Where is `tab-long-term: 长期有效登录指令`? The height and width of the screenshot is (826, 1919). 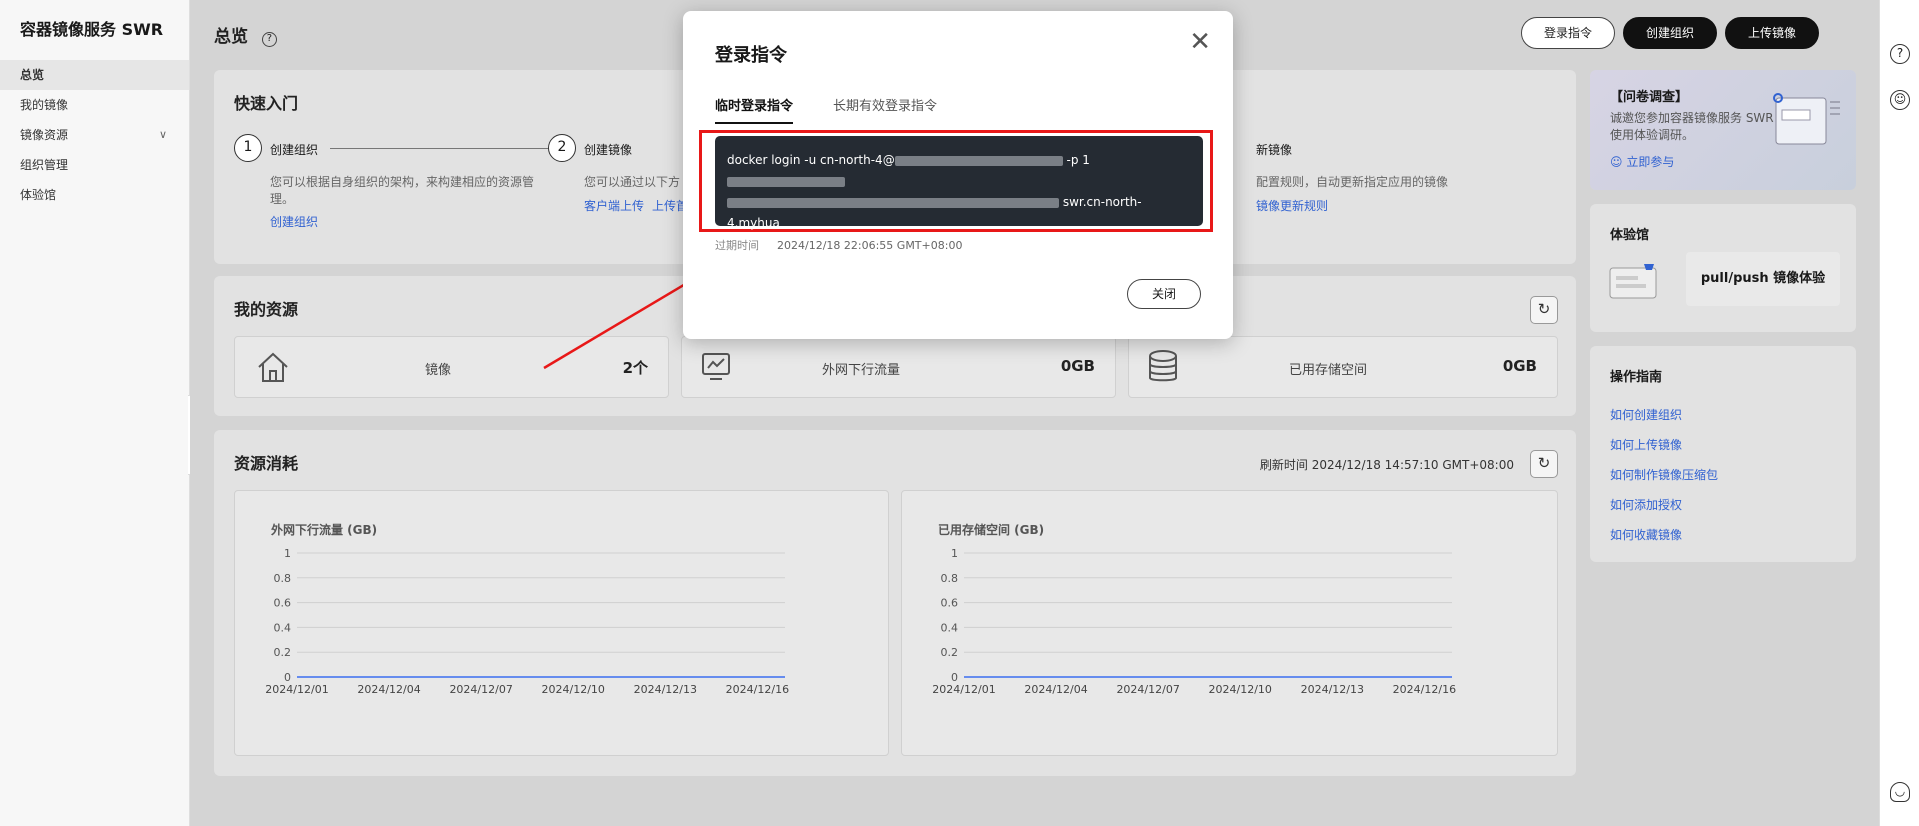 tab-long-term: 长期有效登录指令 is located at coordinates (885, 109).